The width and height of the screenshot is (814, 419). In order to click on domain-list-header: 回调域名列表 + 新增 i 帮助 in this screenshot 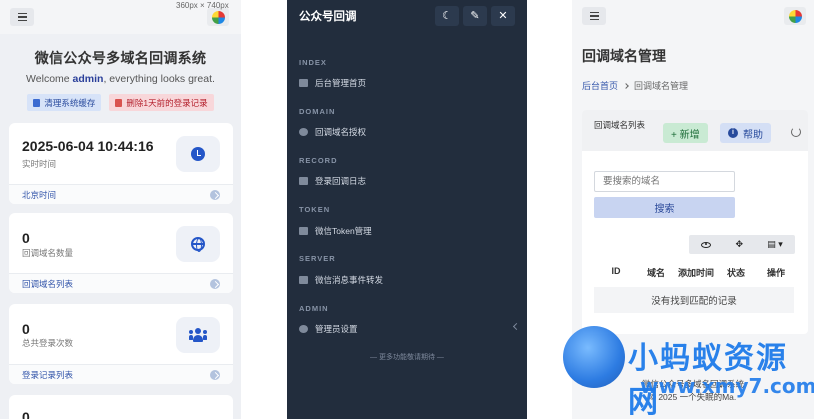, I will do `click(695, 130)`.